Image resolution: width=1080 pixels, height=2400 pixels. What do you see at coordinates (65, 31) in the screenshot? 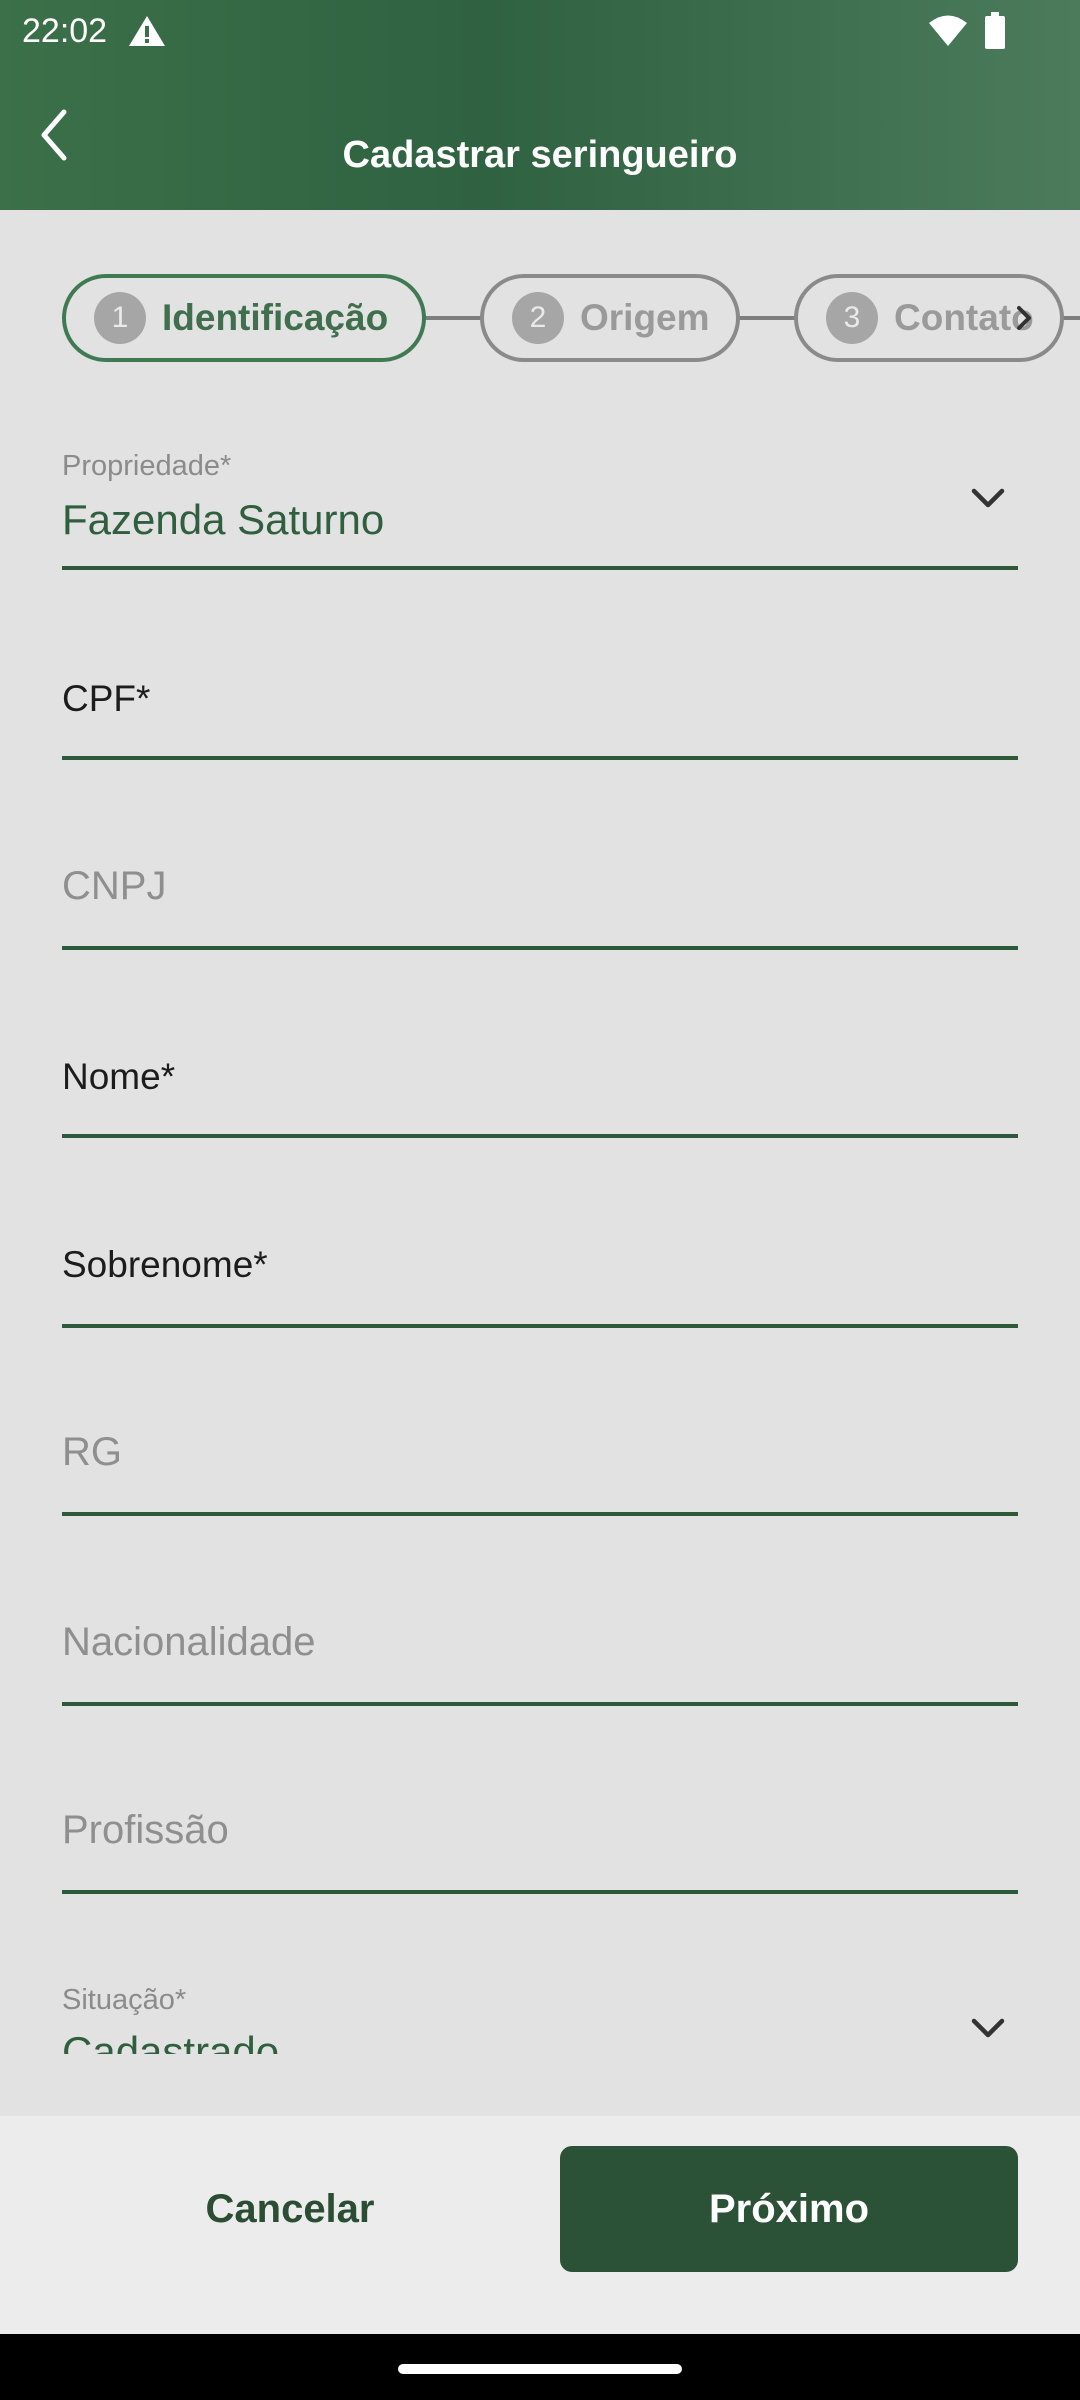
I see `status-time: 22:02` at bounding box center [65, 31].